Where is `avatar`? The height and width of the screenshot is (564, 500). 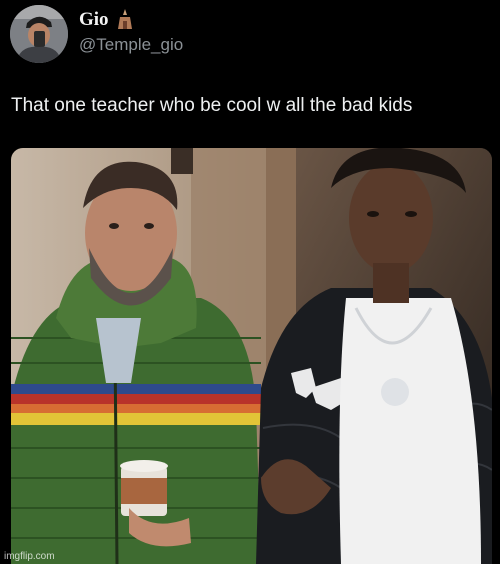 avatar is located at coordinates (39, 34).